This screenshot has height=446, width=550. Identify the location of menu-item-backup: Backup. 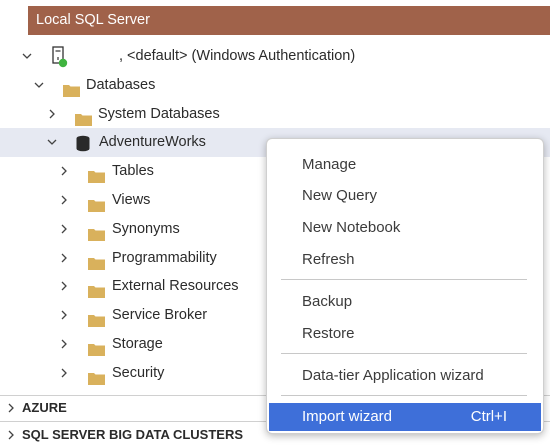
(405, 302).